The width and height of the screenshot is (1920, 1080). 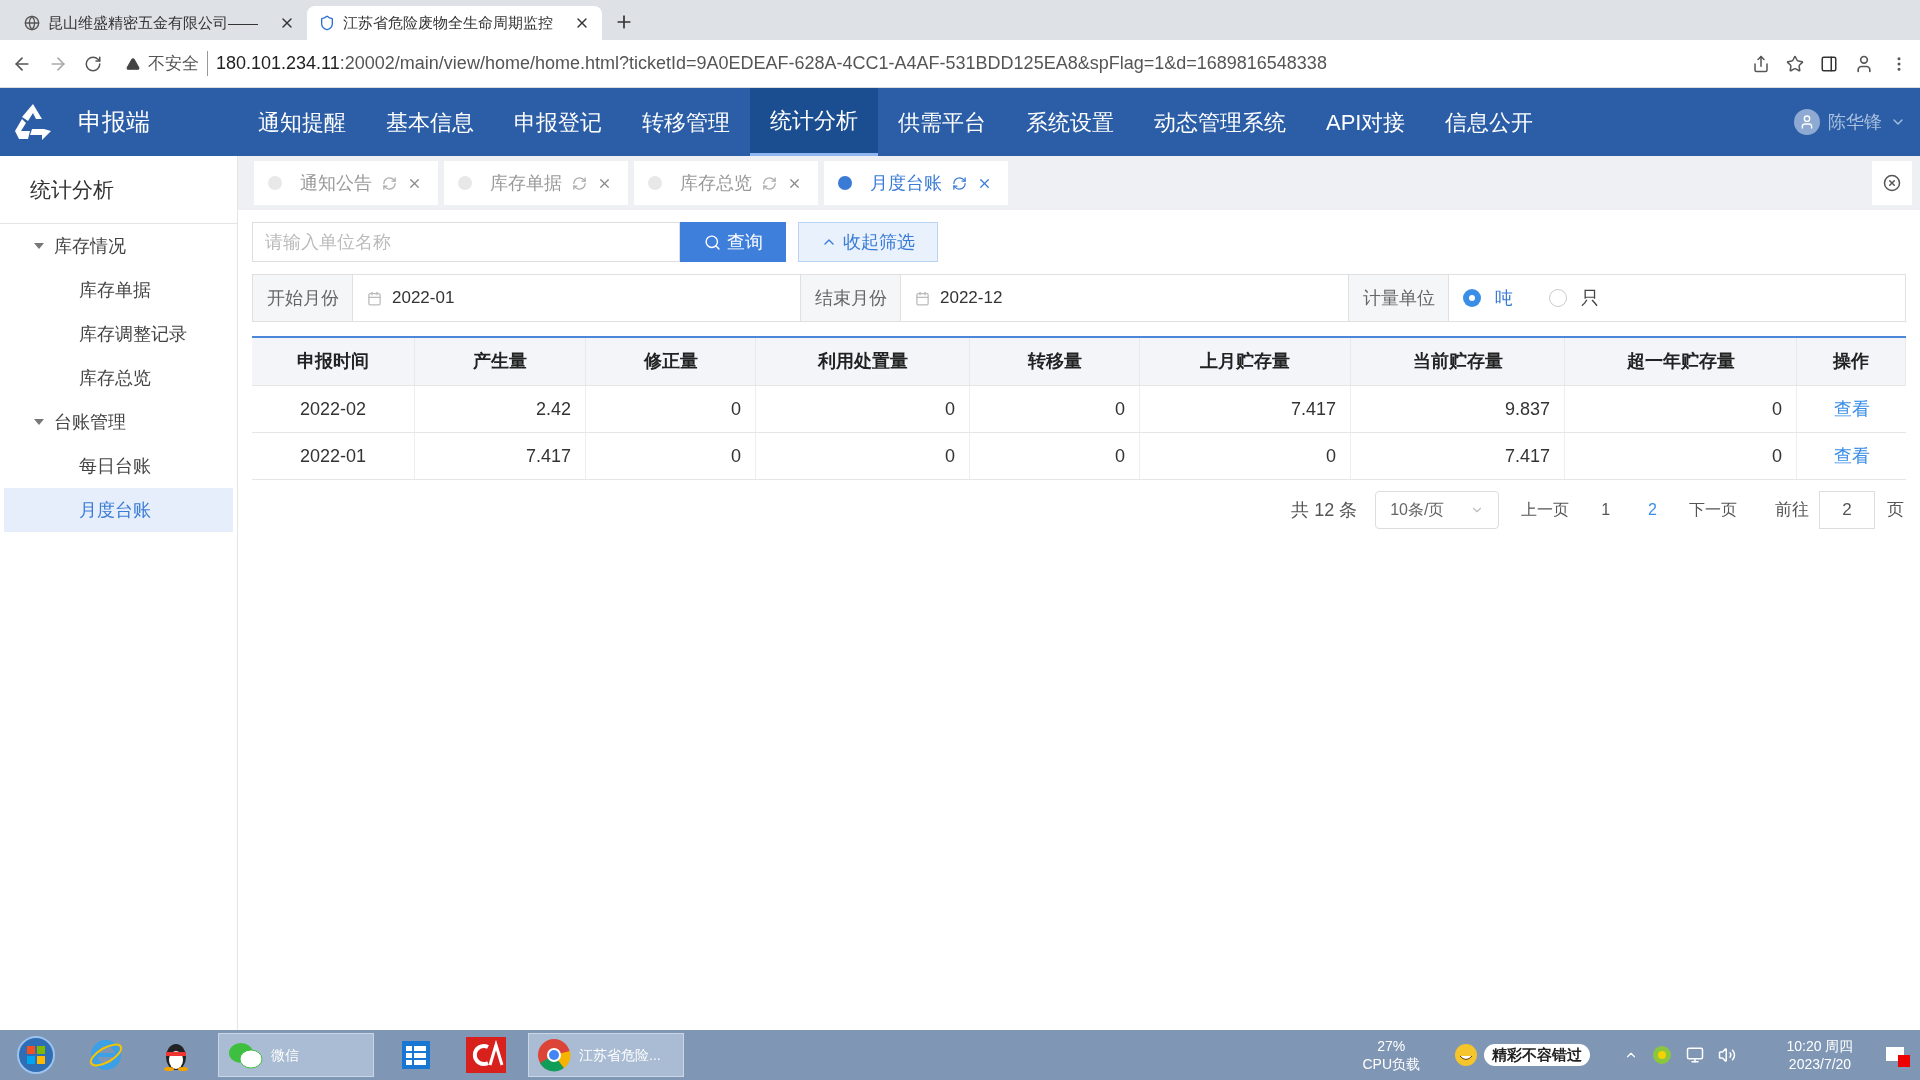 What do you see at coordinates (863, 361) in the screenshot?
I see `column-header: 利用处置量` at bounding box center [863, 361].